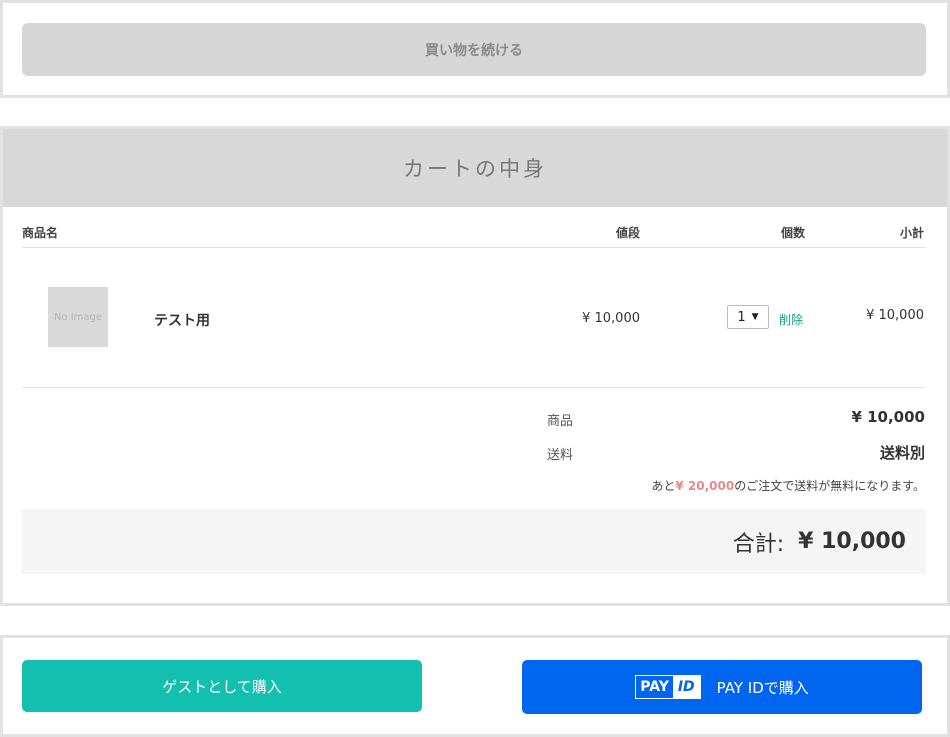  What do you see at coordinates (78, 317) in the screenshot?
I see `product-thumbnail: No Image` at bounding box center [78, 317].